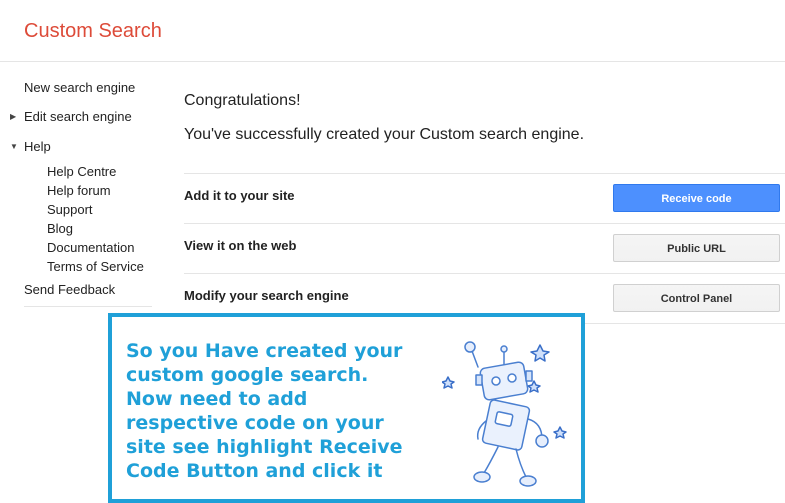 This screenshot has width=785, height=503. Describe the element at coordinates (247, 375) in the screenshot. I see `annotation-line: custom google search.` at that location.